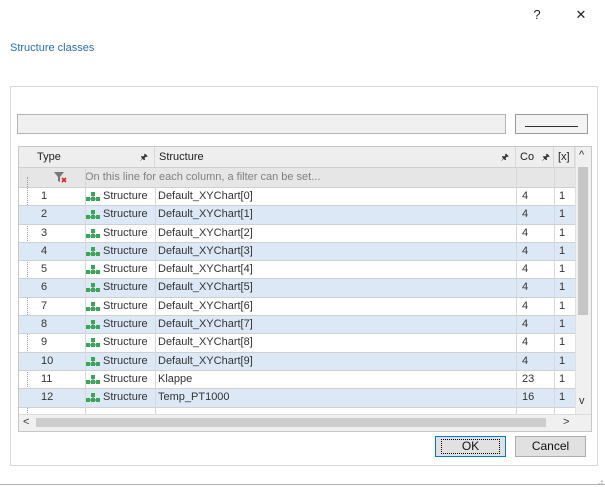  I want to click on section-title: Structure classes, so click(52, 48).